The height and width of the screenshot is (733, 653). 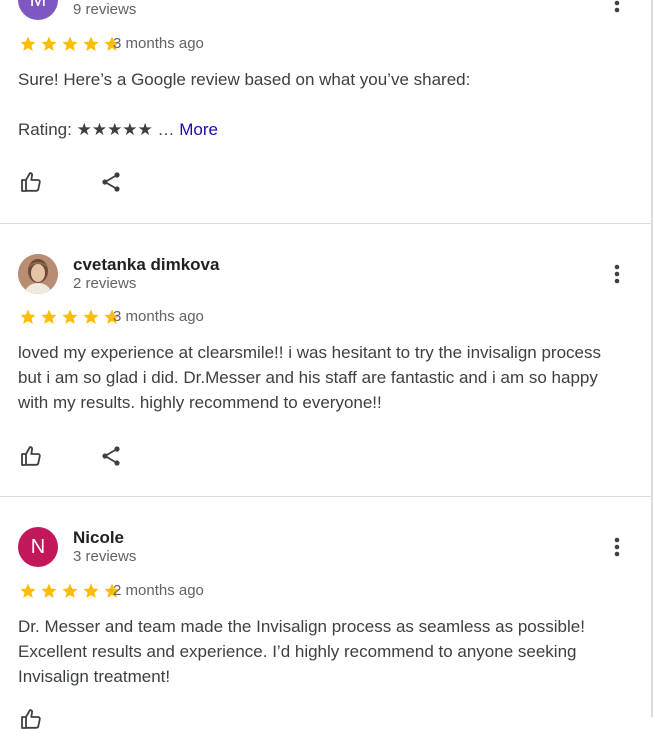 I want to click on review-date: 2 months ago, so click(x=158, y=590).